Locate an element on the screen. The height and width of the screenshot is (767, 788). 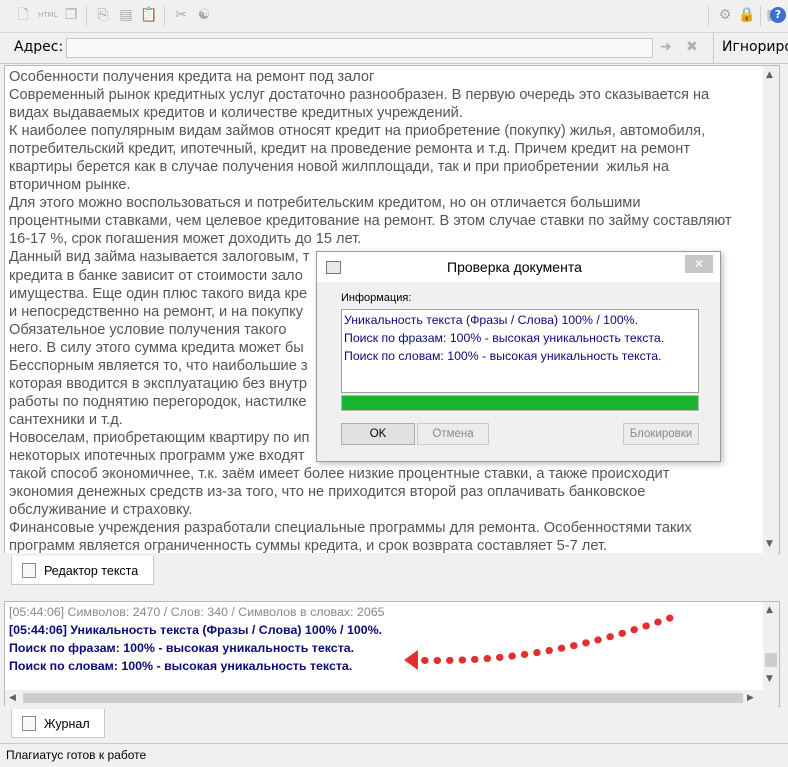
tab-editor-label: Редактор текста is located at coordinates (91, 571).